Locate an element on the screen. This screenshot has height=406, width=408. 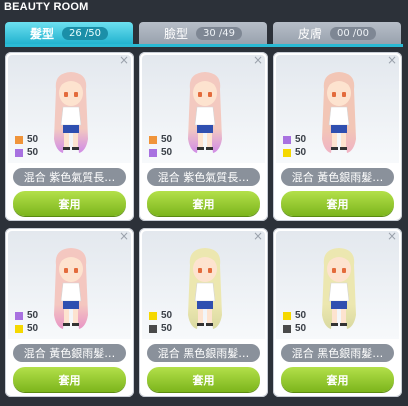
tab-face-count: 30 /49 is located at coordinates (219, 33).